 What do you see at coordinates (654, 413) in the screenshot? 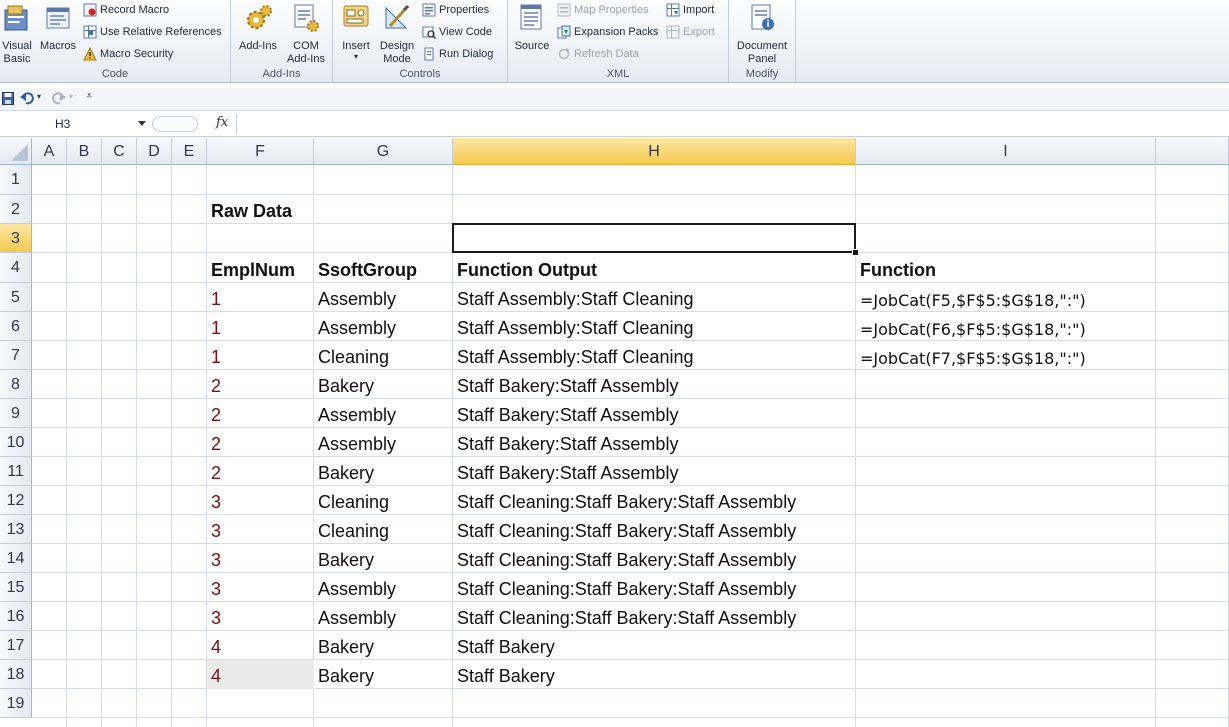
I see `cell-h9: Staff Bakery:Staff Assembly` at bounding box center [654, 413].